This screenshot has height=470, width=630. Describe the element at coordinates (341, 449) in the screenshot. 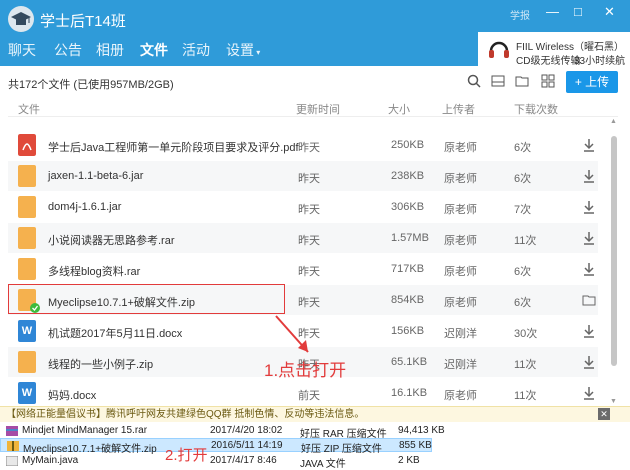

I see `explorer-file-type: 好压 ZIP 压缩文件` at that location.